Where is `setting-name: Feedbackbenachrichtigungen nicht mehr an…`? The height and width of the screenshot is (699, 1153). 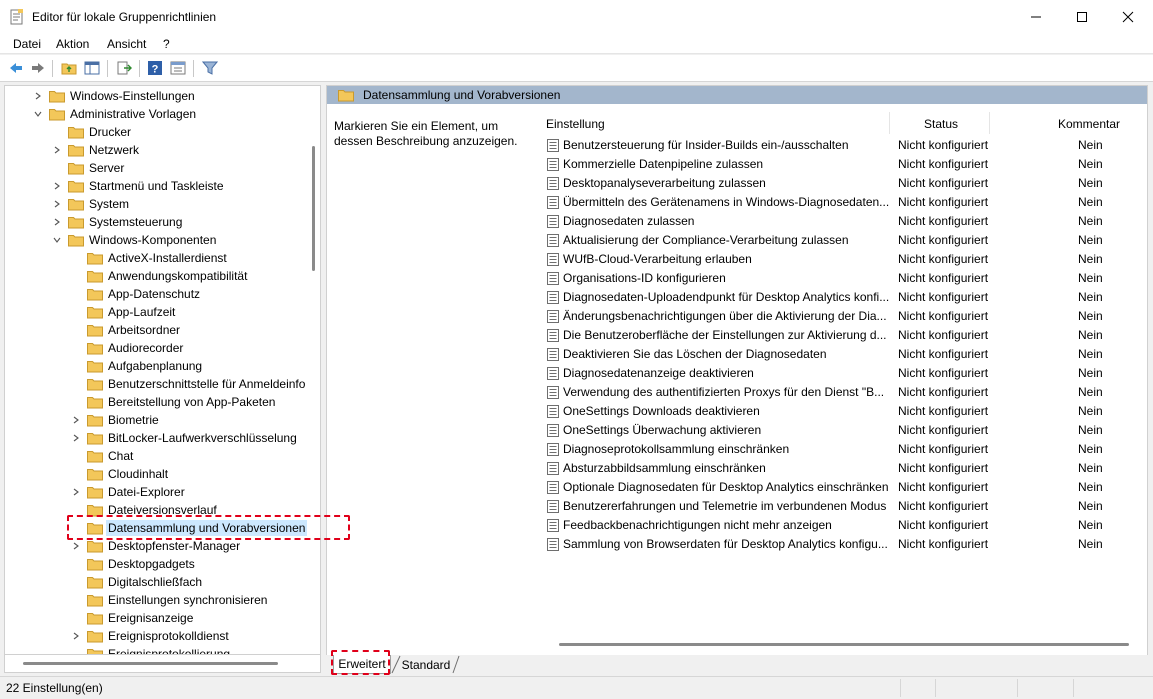 setting-name: Feedbackbenachrichtigungen nicht mehr an… is located at coordinates (697, 525).